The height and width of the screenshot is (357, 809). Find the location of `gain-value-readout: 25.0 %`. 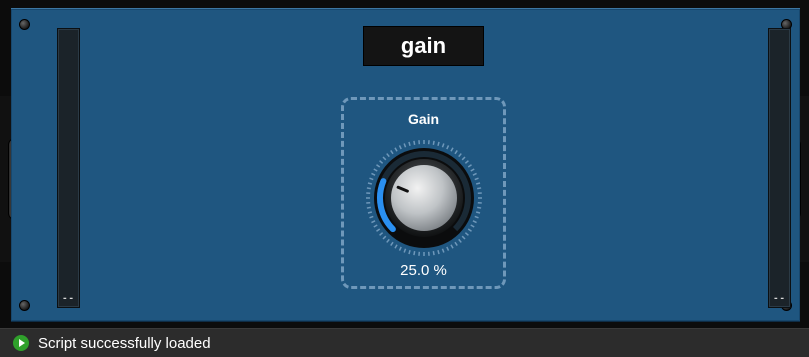

gain-value-readout: 25.0 % is located at coordinates (423, 270).